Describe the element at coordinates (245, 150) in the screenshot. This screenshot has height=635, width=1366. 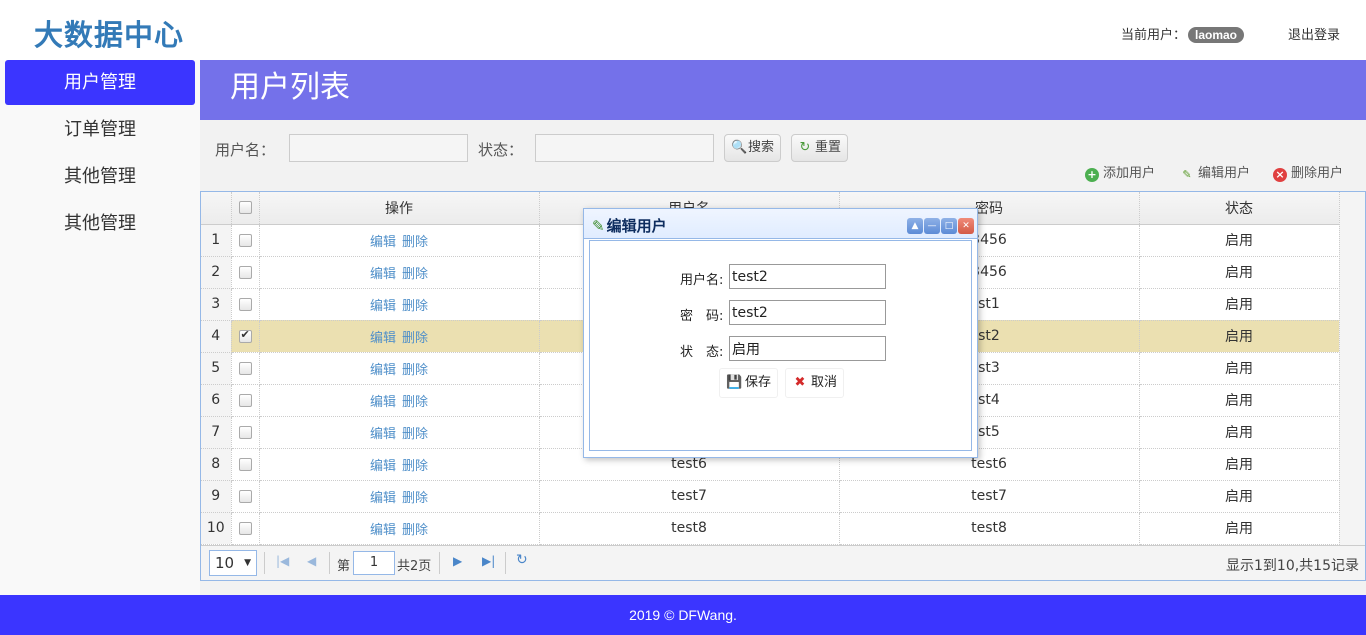
I see `username-search-label: 用户名：` at that location.